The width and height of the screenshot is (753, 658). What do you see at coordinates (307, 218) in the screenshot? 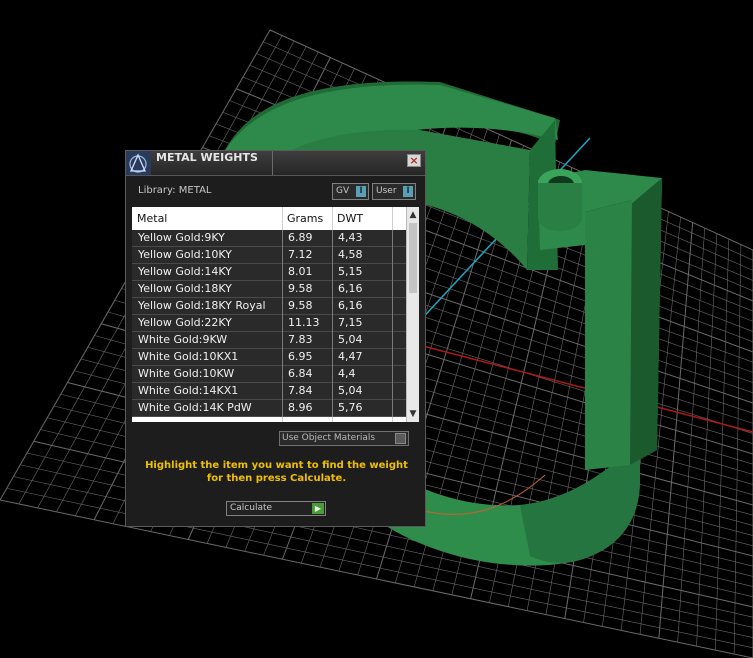
I see `column-header-grams: Grams` at bounding box center [307, 218].